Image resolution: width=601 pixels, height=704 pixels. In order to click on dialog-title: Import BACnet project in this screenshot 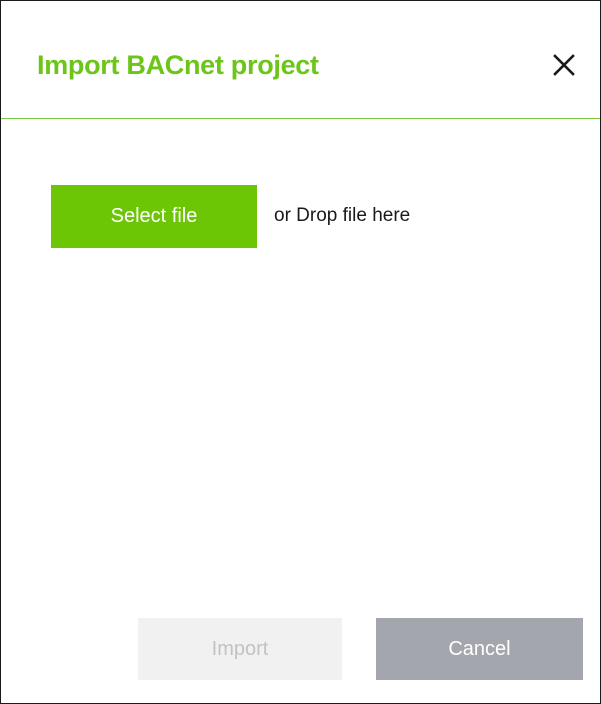, I will do `click(178, 65)`.